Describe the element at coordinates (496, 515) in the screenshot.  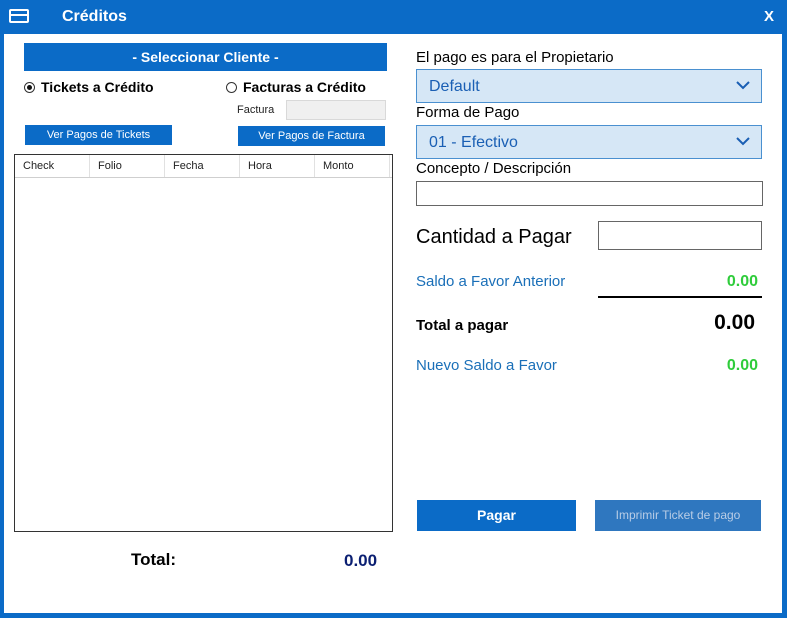
I see `pagar-button: Pagar` at that location.